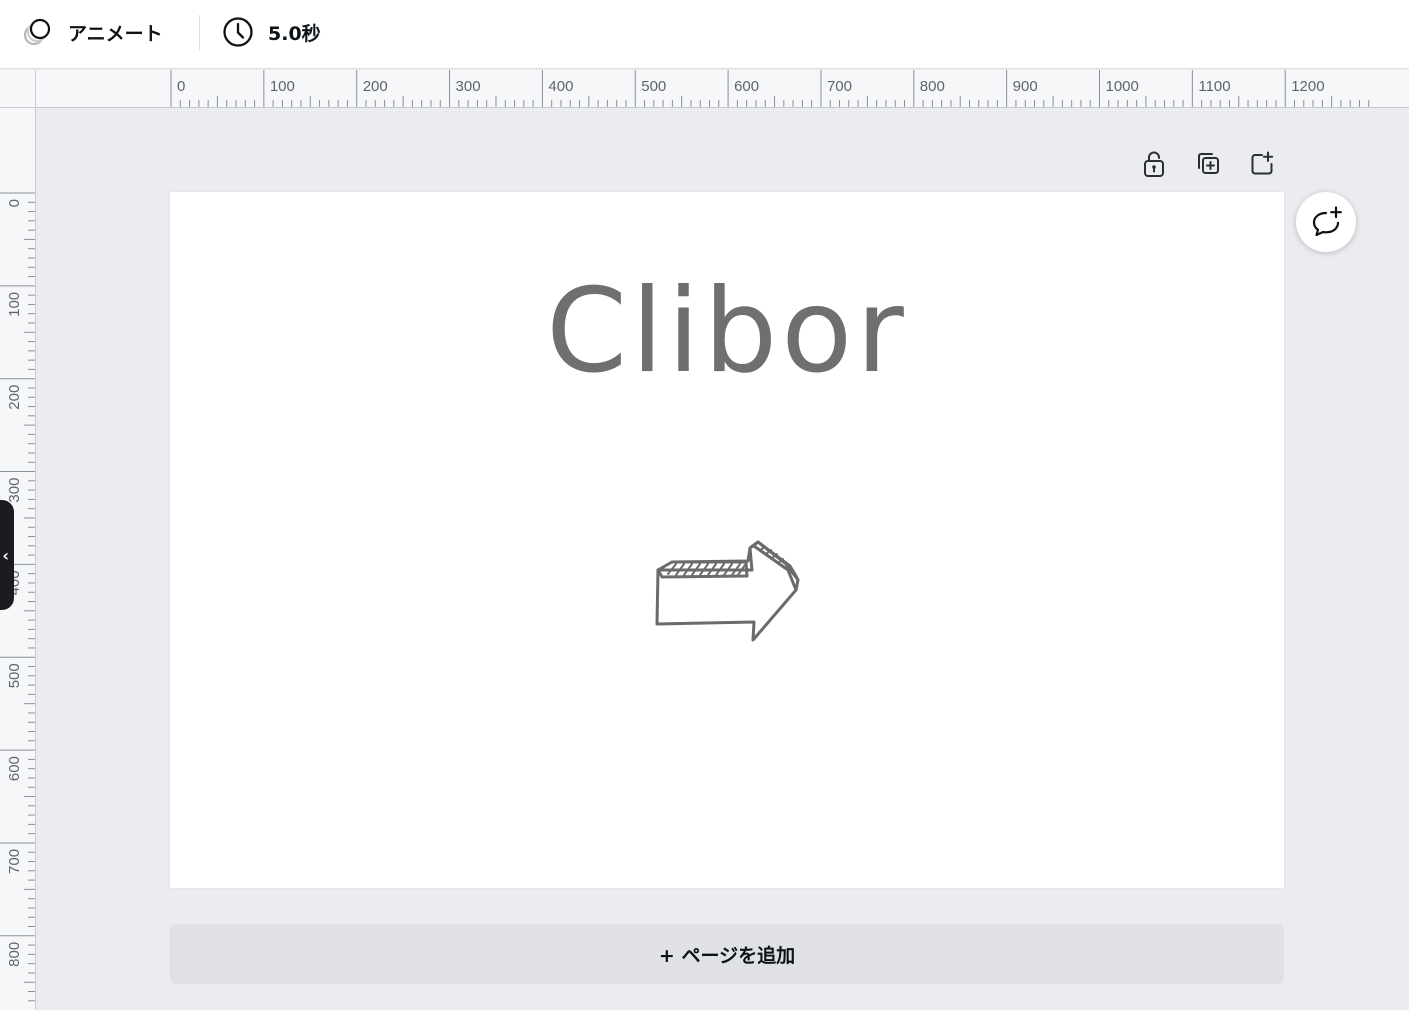 This screenshot has height=1010, width=1409. What do you see at coordinates (37, 32) in the screenshot?
I see `animate-icon` at bounding box center [37, 32].